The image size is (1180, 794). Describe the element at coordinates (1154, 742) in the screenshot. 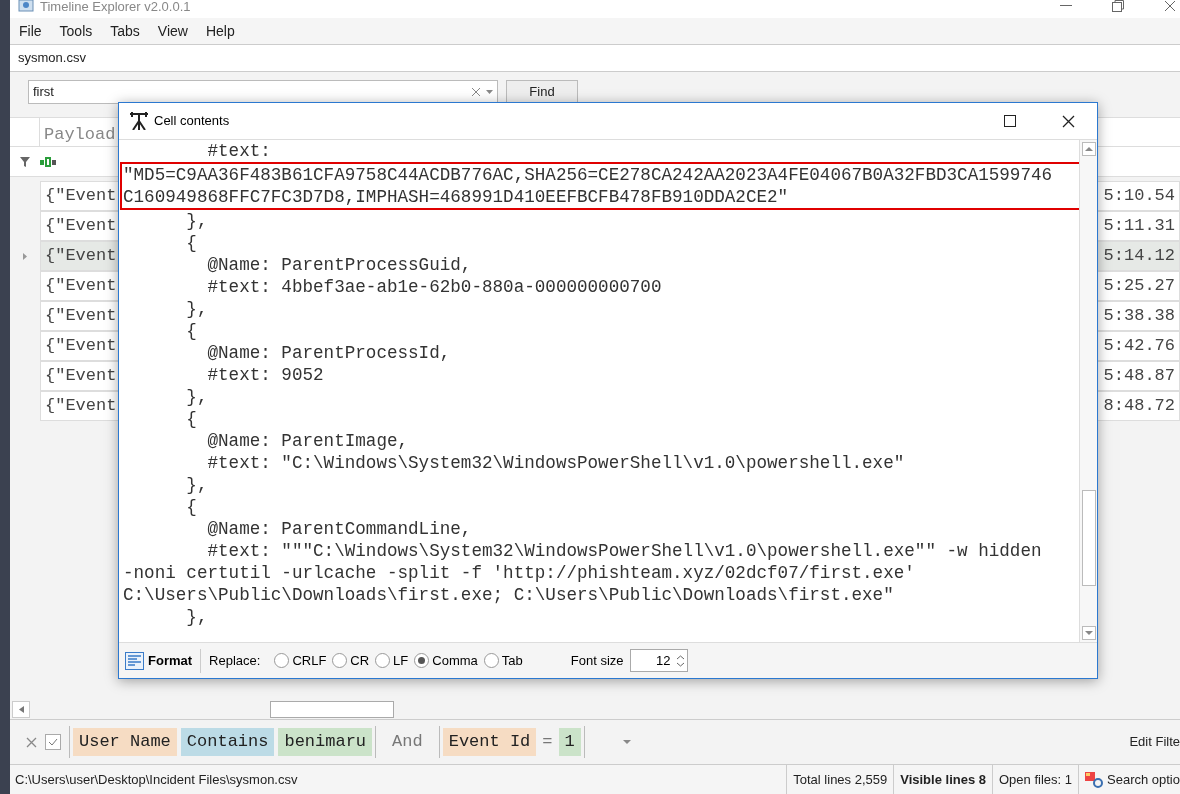

I see `edit-filter-button: Edit Filte` at that location.